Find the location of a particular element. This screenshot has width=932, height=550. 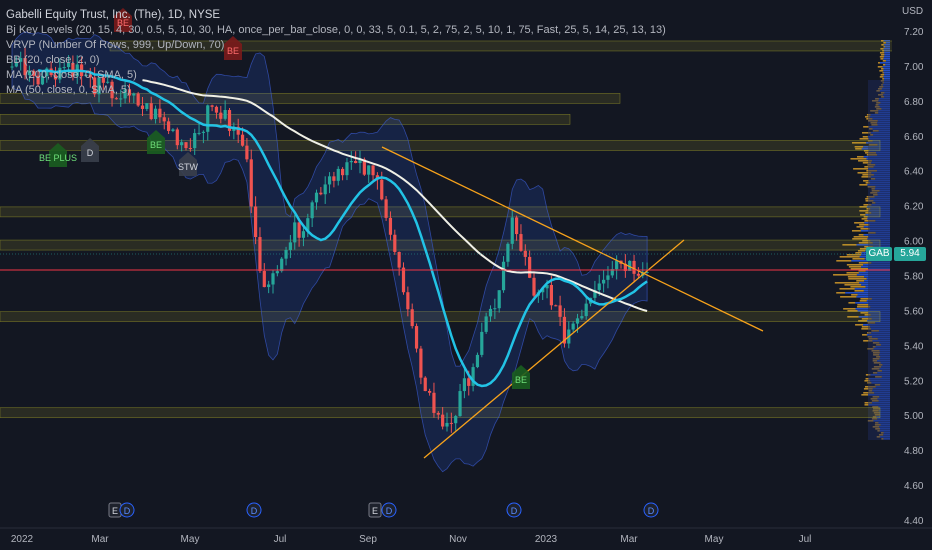

price-tick-label: 5.40 is located at coordinates (914, 346).